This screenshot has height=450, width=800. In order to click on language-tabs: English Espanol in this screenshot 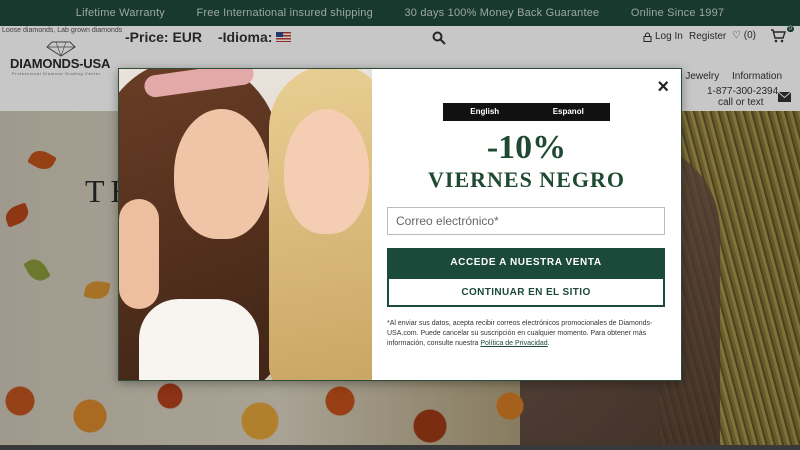, I will do `click(526, 112)`.